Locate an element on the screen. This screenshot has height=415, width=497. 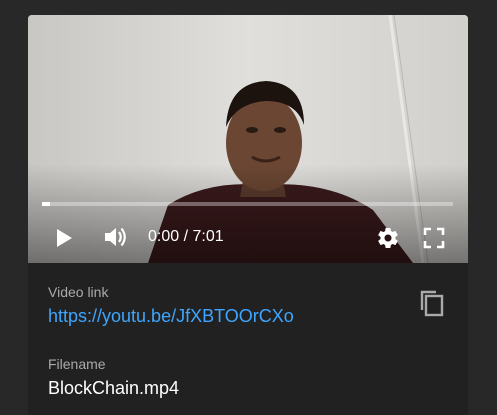
fullscreen-icon is located at coordinates (434, 238).